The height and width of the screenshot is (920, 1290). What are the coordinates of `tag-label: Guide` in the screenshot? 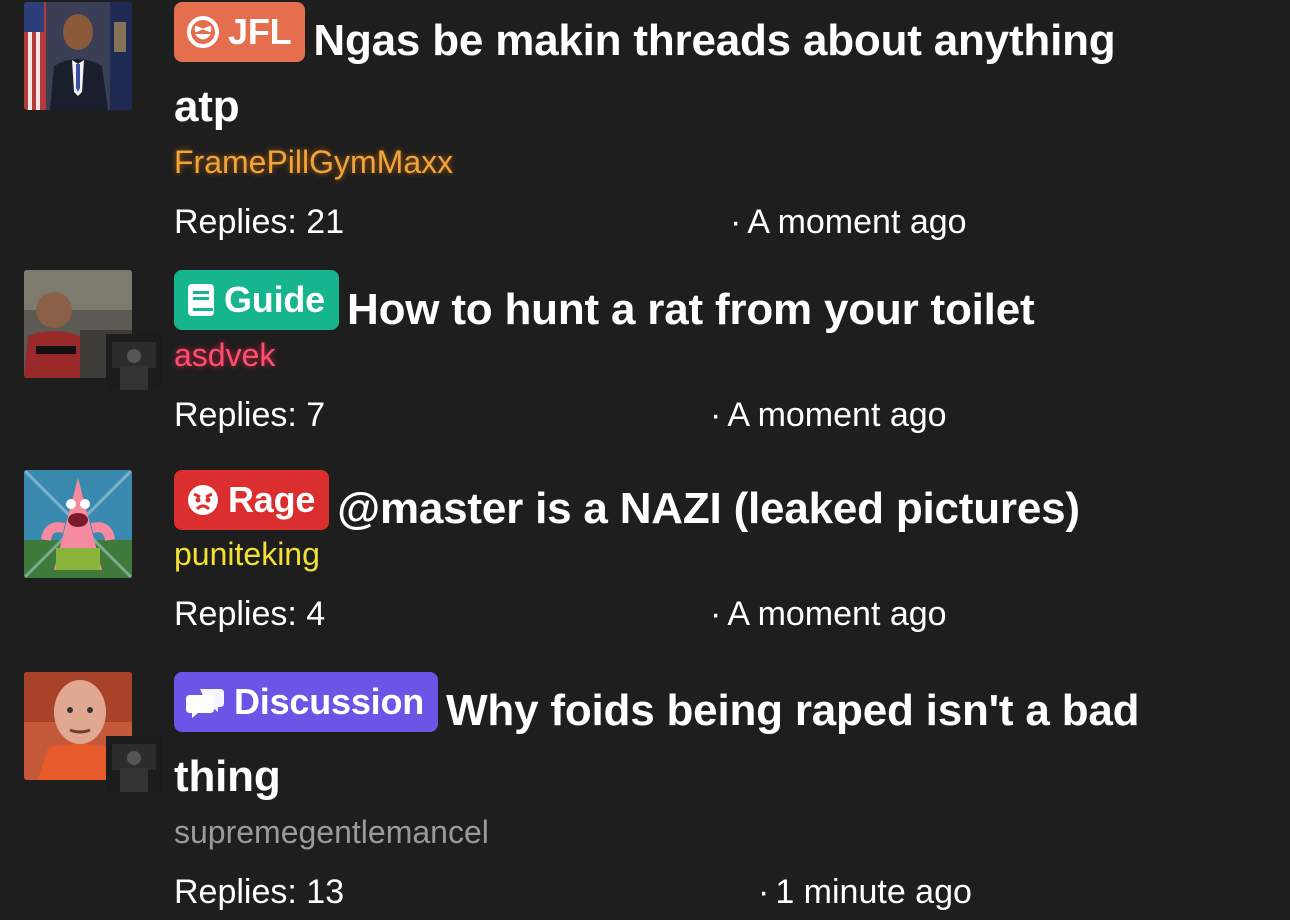 It's located at (275, 299).